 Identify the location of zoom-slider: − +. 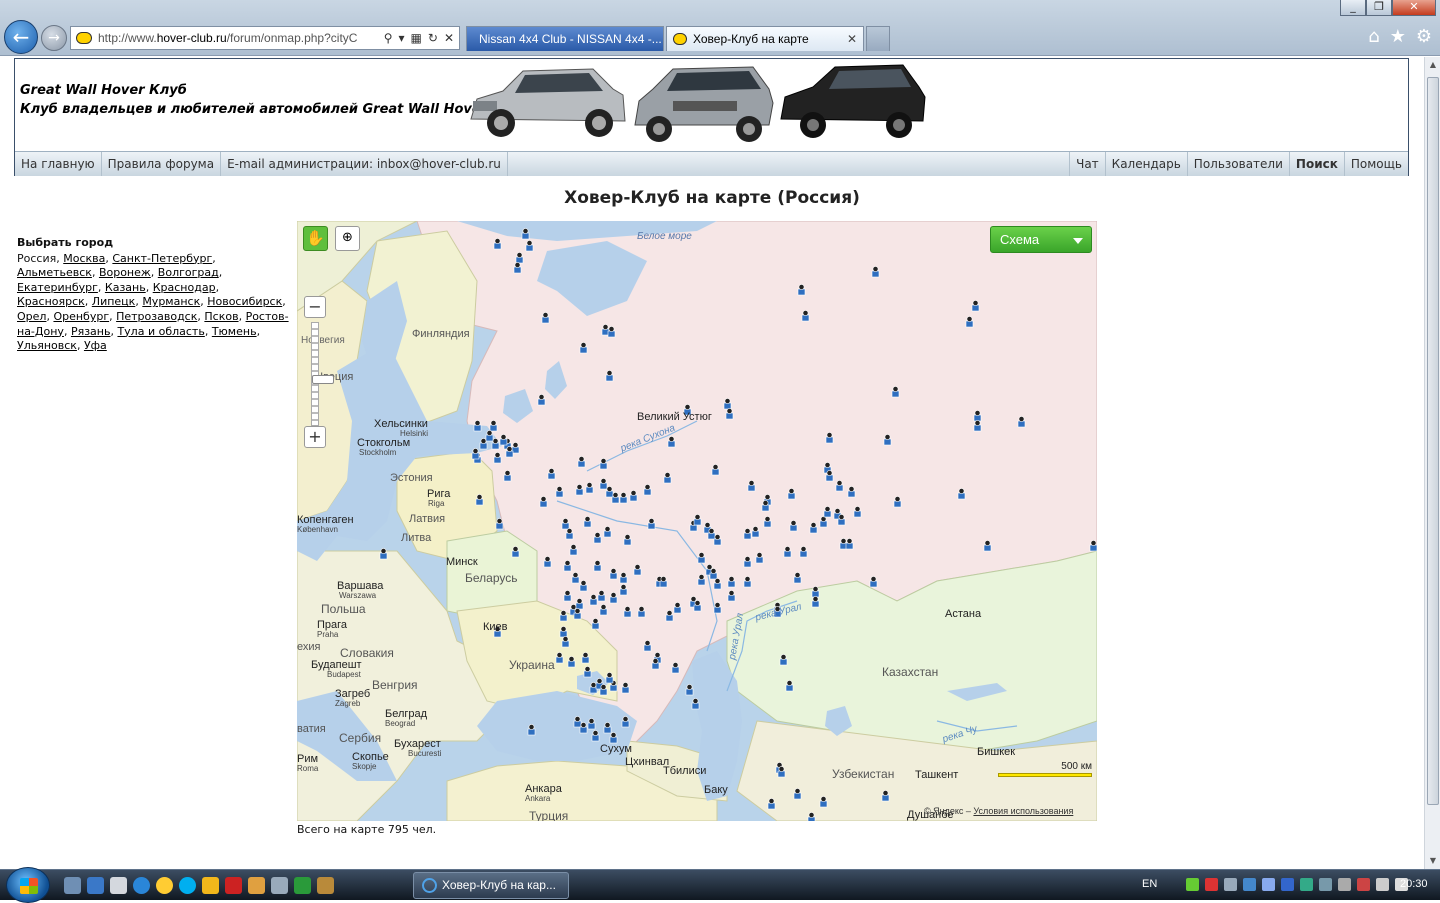
(319, 373).